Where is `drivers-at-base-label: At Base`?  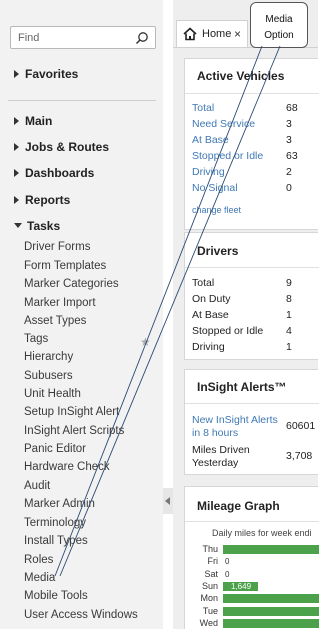
drivers-at-base-label: At Base is located at coordinates (210, 315).